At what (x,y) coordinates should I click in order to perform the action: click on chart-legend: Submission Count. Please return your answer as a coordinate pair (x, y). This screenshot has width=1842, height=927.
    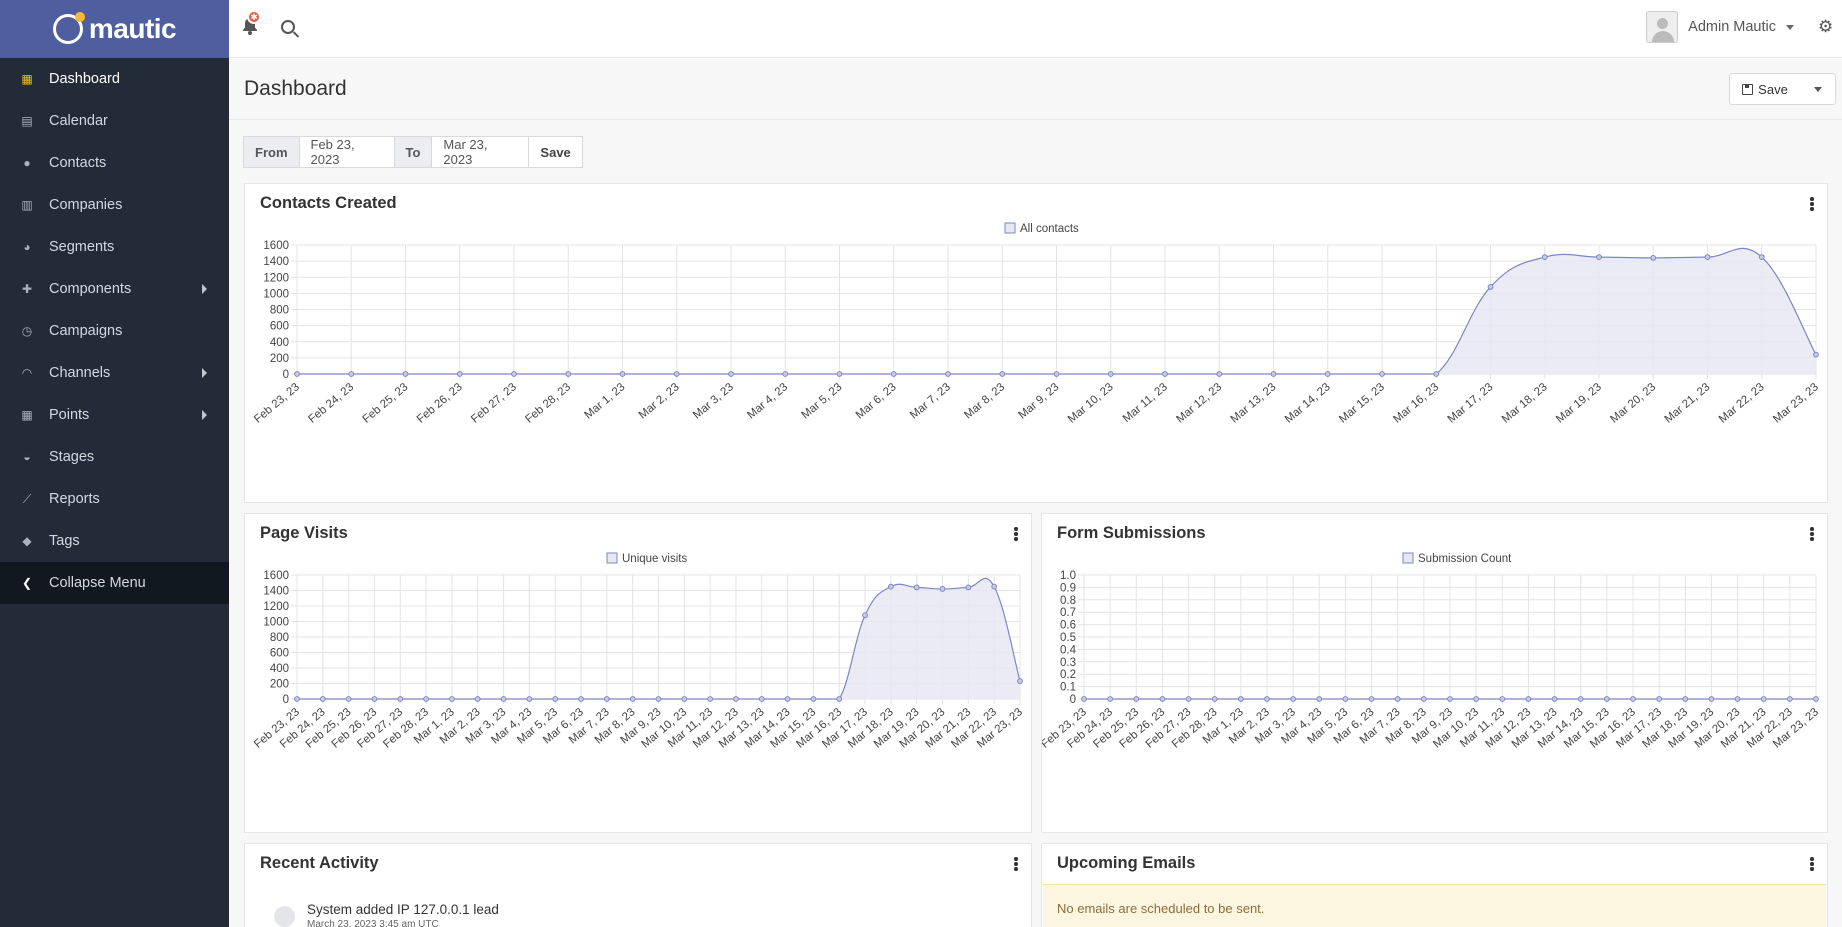
    Looking at the image, I should click on (1457, 558).